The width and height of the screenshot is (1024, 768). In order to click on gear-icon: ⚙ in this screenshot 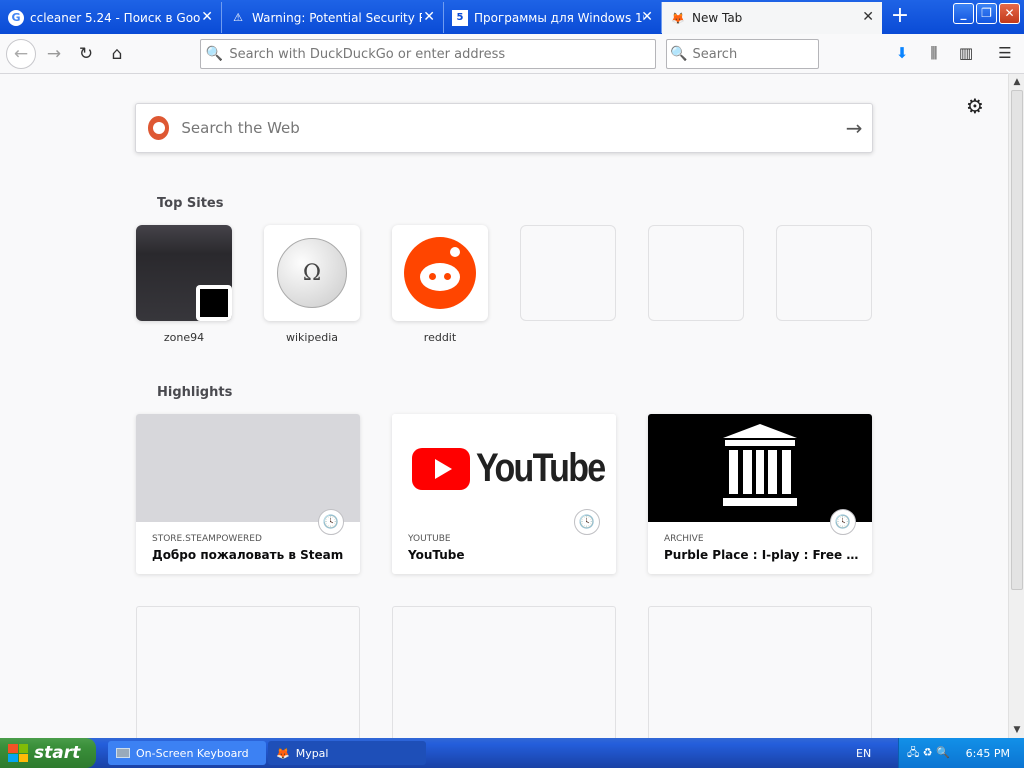, I will do `click(975, 106)`.